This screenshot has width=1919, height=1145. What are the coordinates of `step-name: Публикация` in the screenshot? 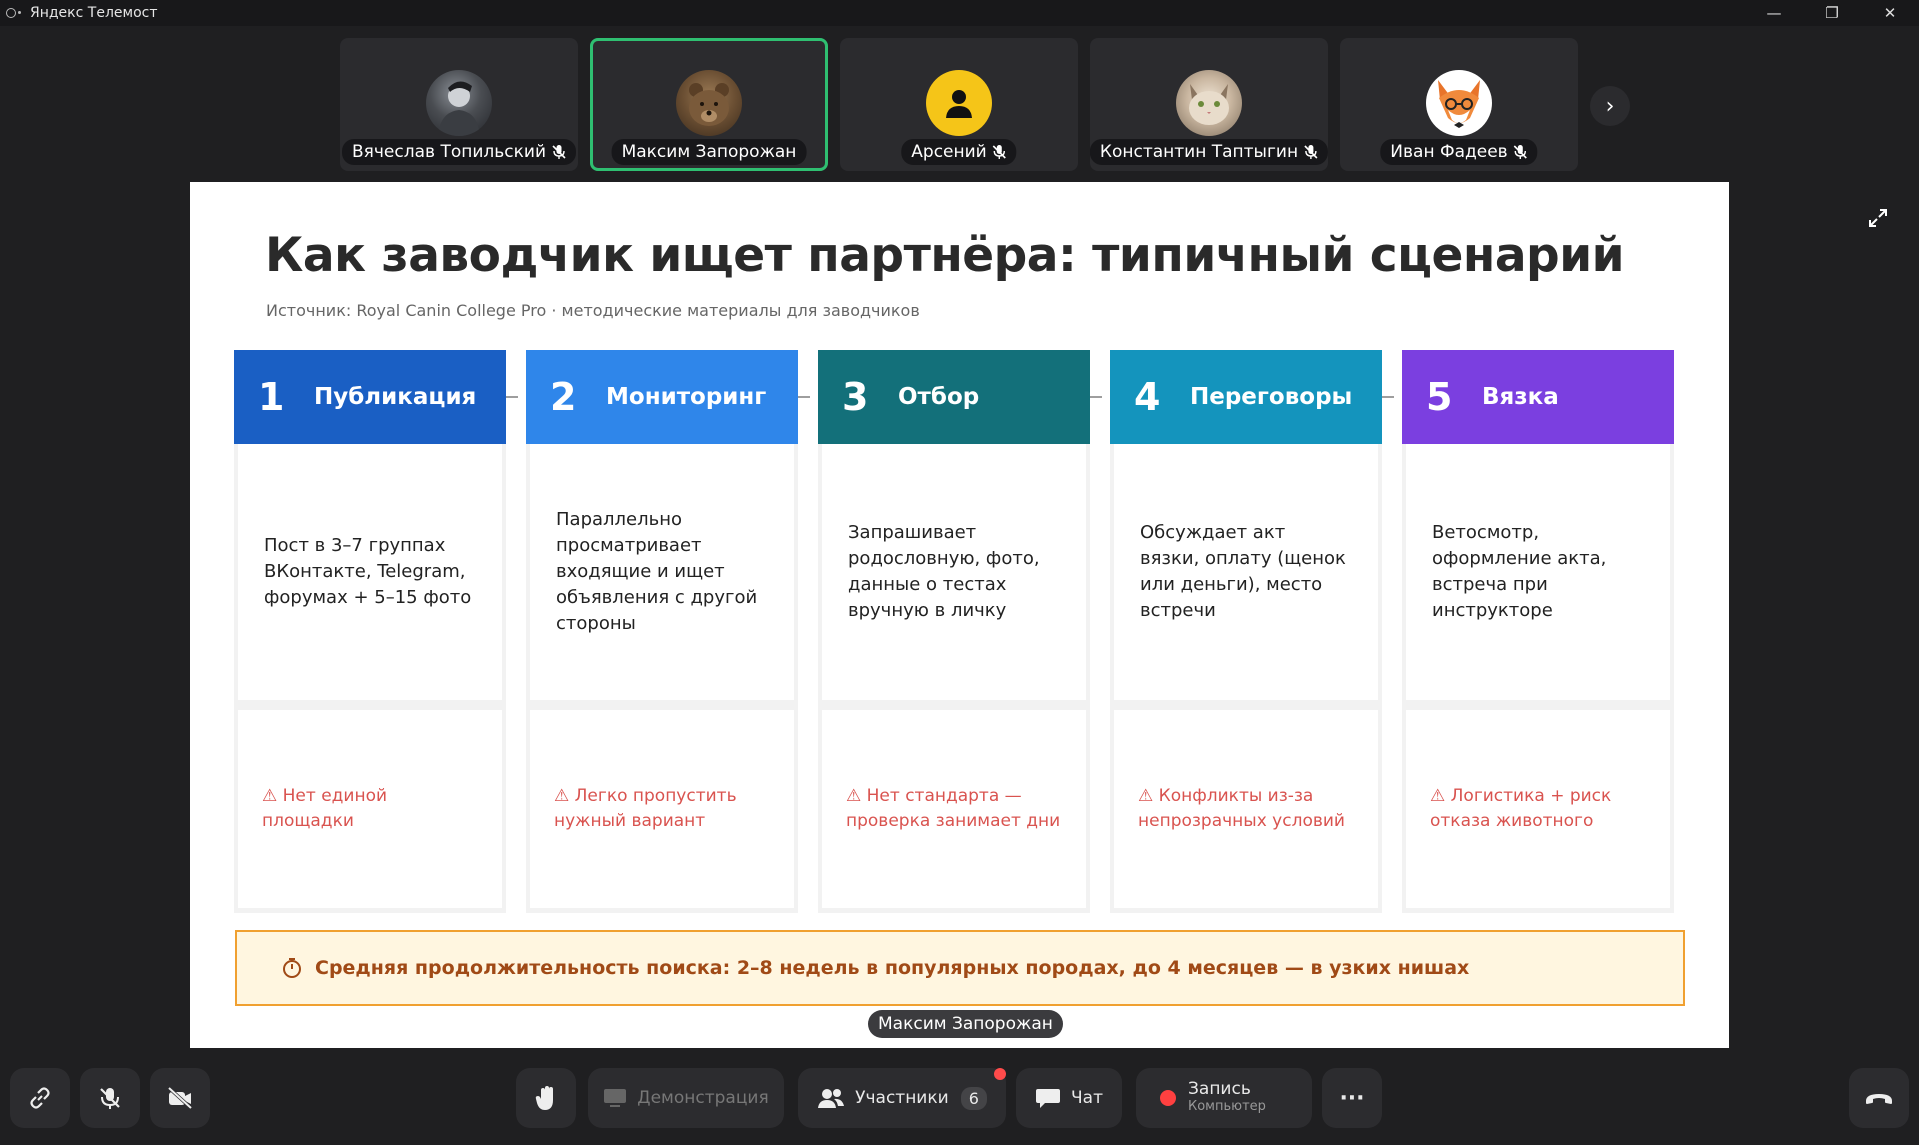 It's located at (395, 397).